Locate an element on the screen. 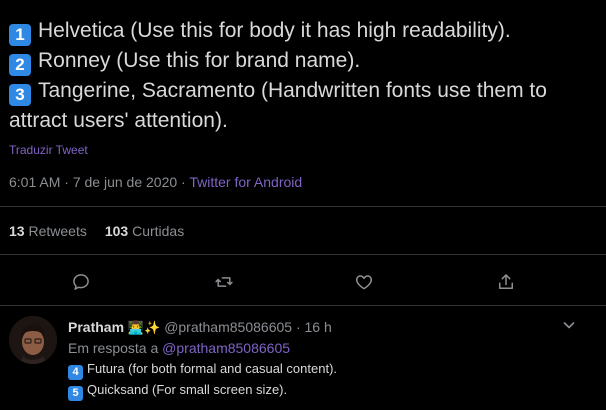  retweet-button is located at coordinates (224, 282).